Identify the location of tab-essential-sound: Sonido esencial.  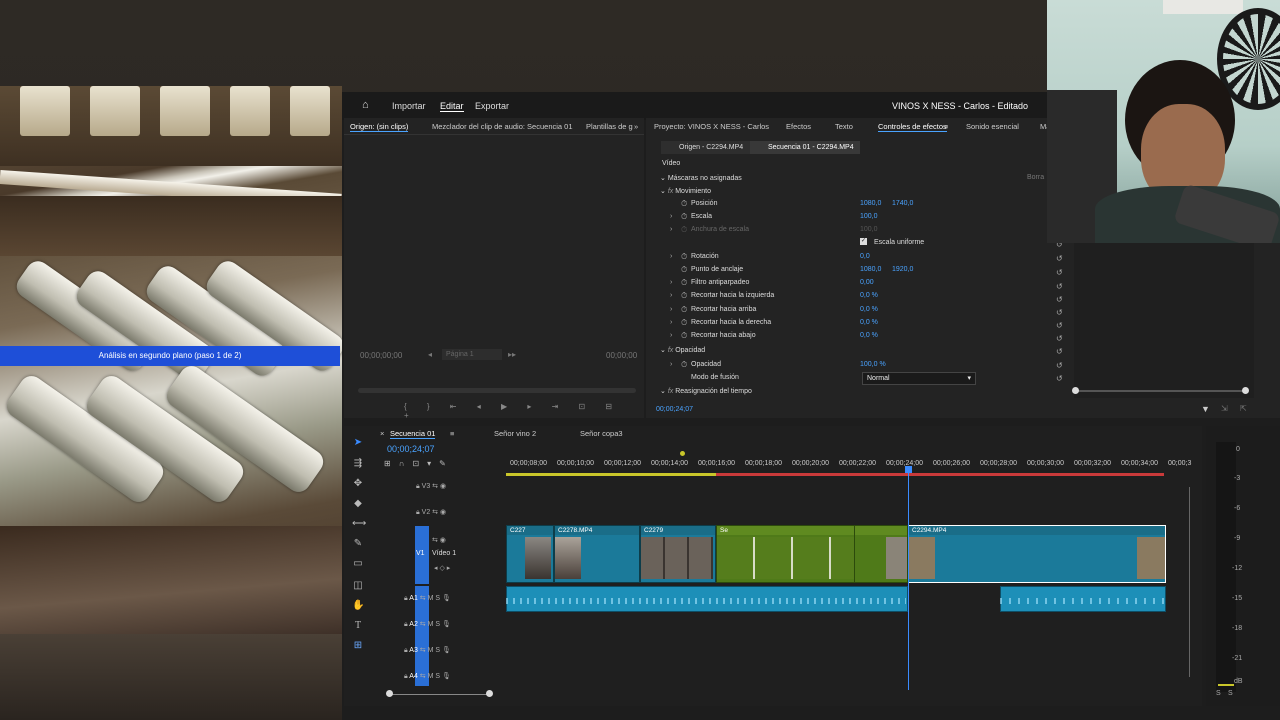
(992, 126).